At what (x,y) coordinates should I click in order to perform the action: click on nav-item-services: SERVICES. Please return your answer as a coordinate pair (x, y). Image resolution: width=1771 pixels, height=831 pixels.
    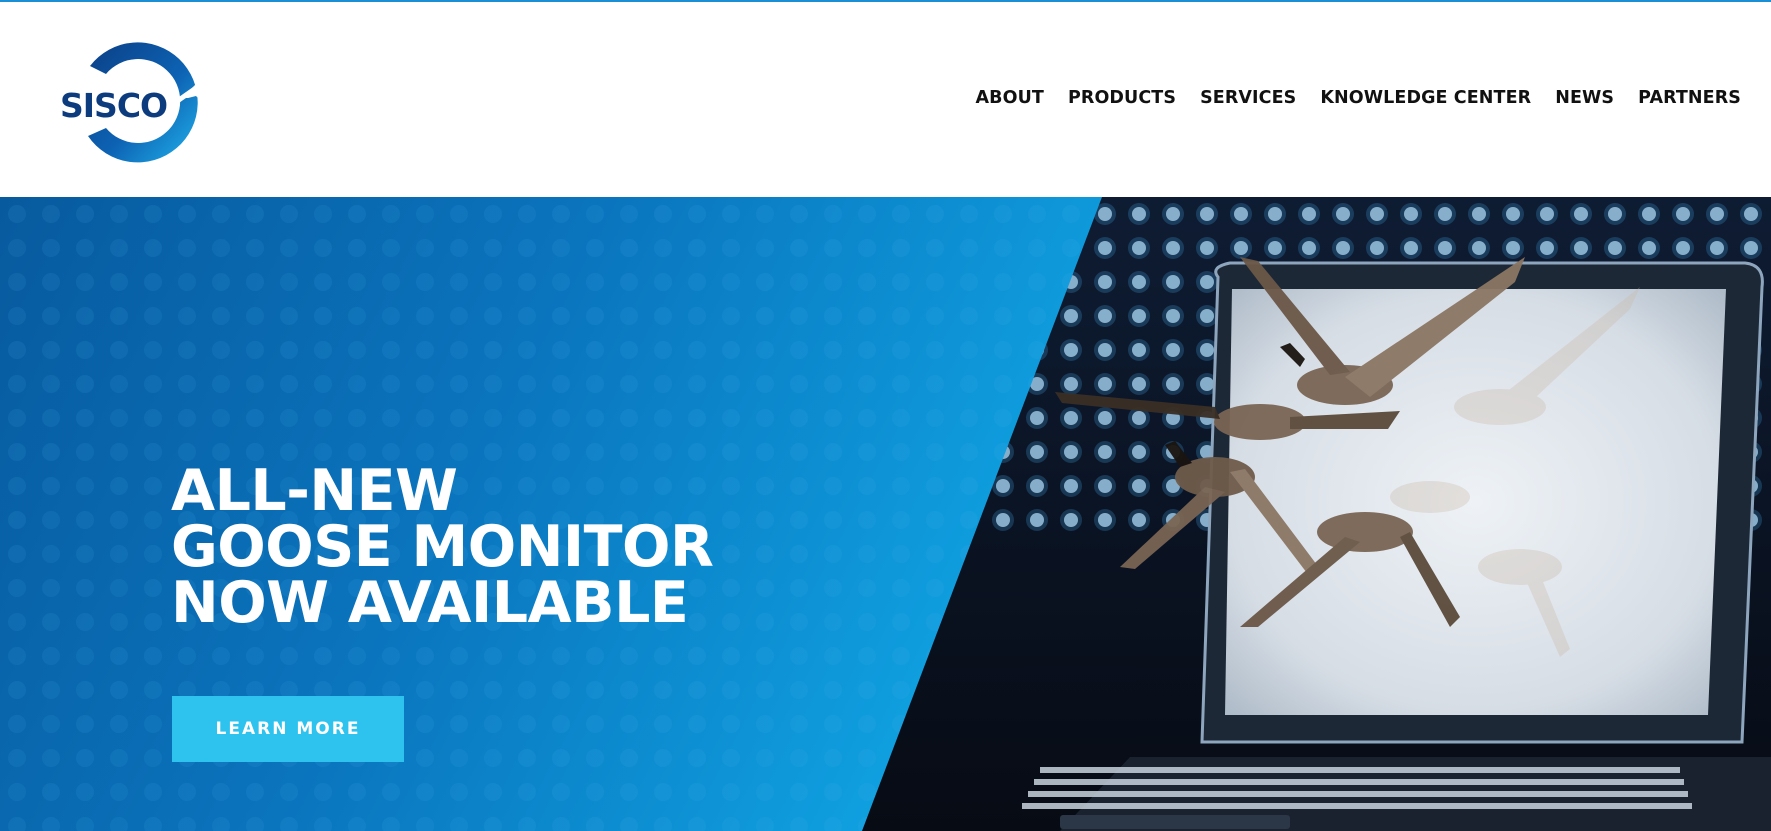
    Looking at the image, I should click on (1248, 98).